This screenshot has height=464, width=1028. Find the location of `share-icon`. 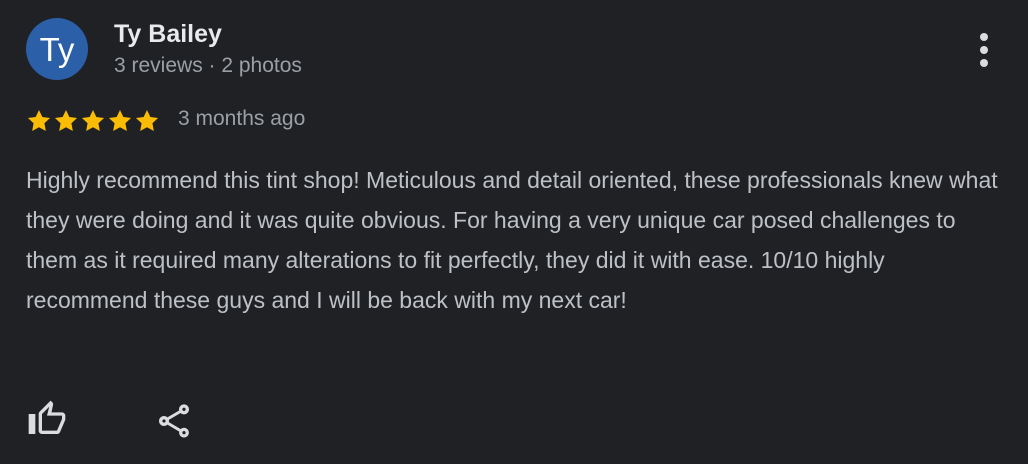

share-icon is located at coordinates (174, 421).